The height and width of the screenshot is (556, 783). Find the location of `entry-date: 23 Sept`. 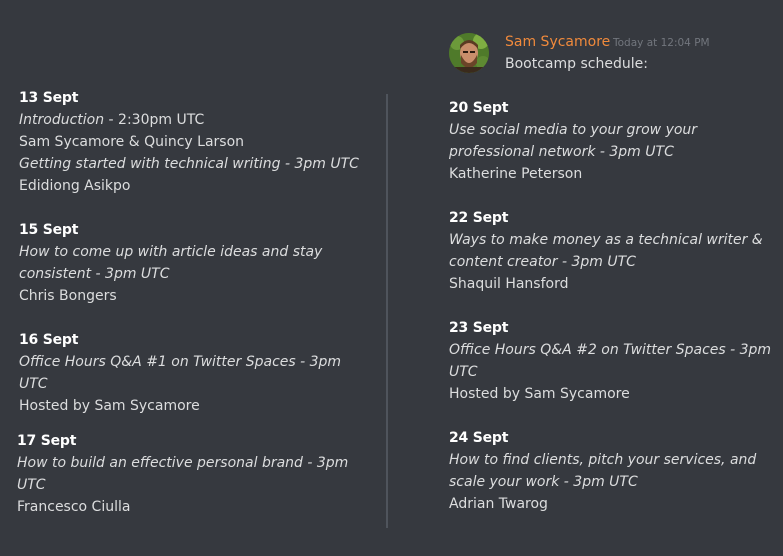

entry-date: 23 Sept is located at coordinates (479, 328).